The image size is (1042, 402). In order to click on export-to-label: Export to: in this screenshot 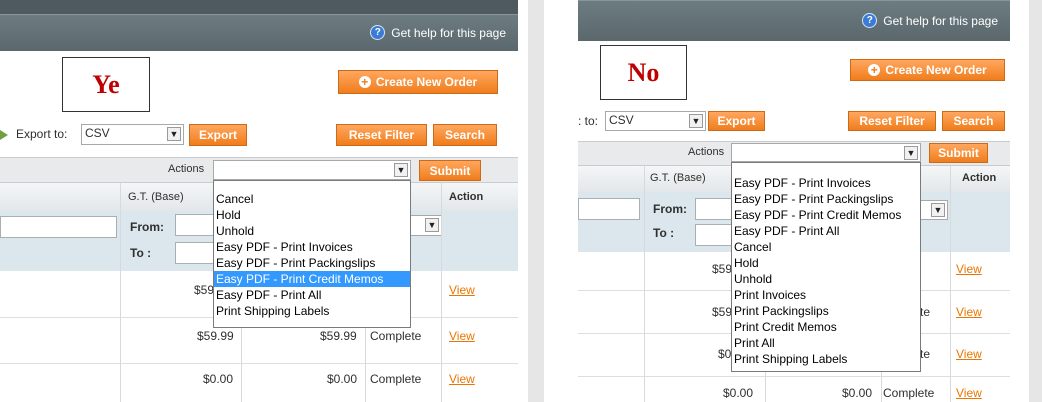, I will do `click(42, 134)`.